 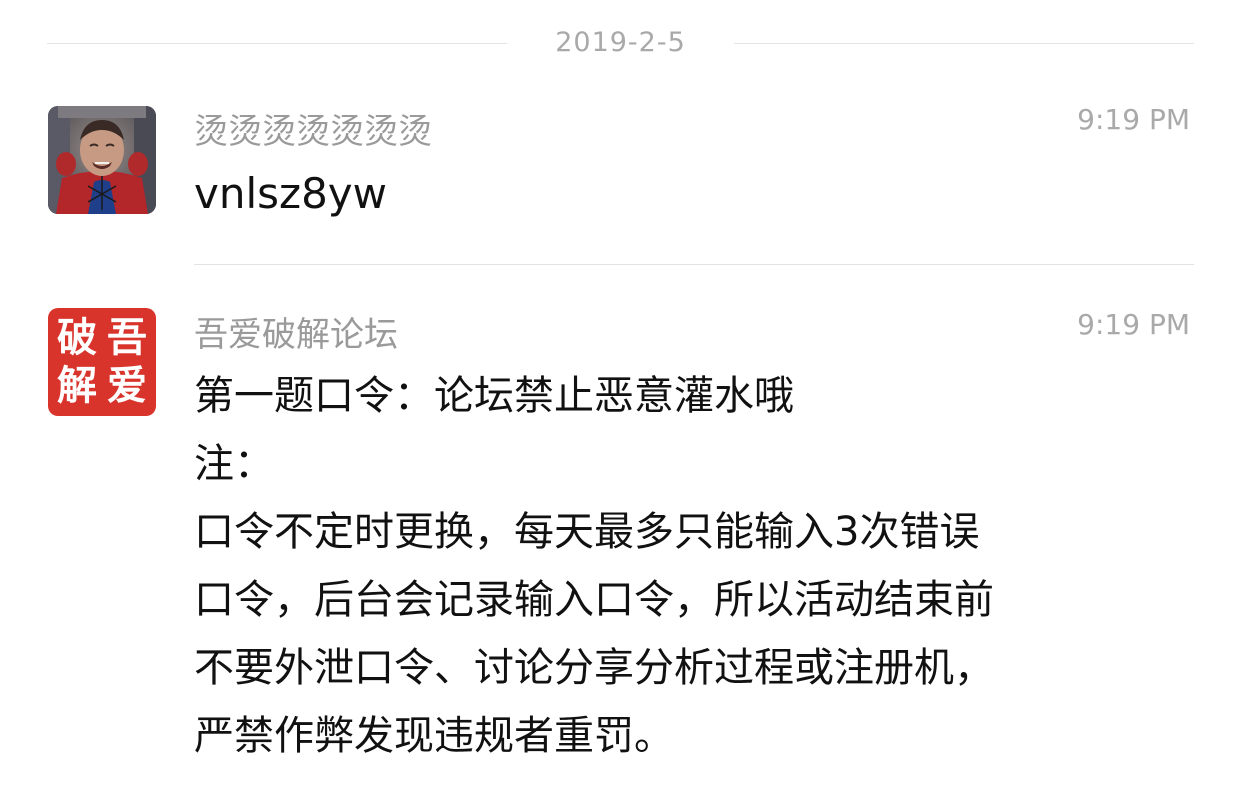 I want to click on date-separator: 2019-2-5, so click(x=620, y=44).